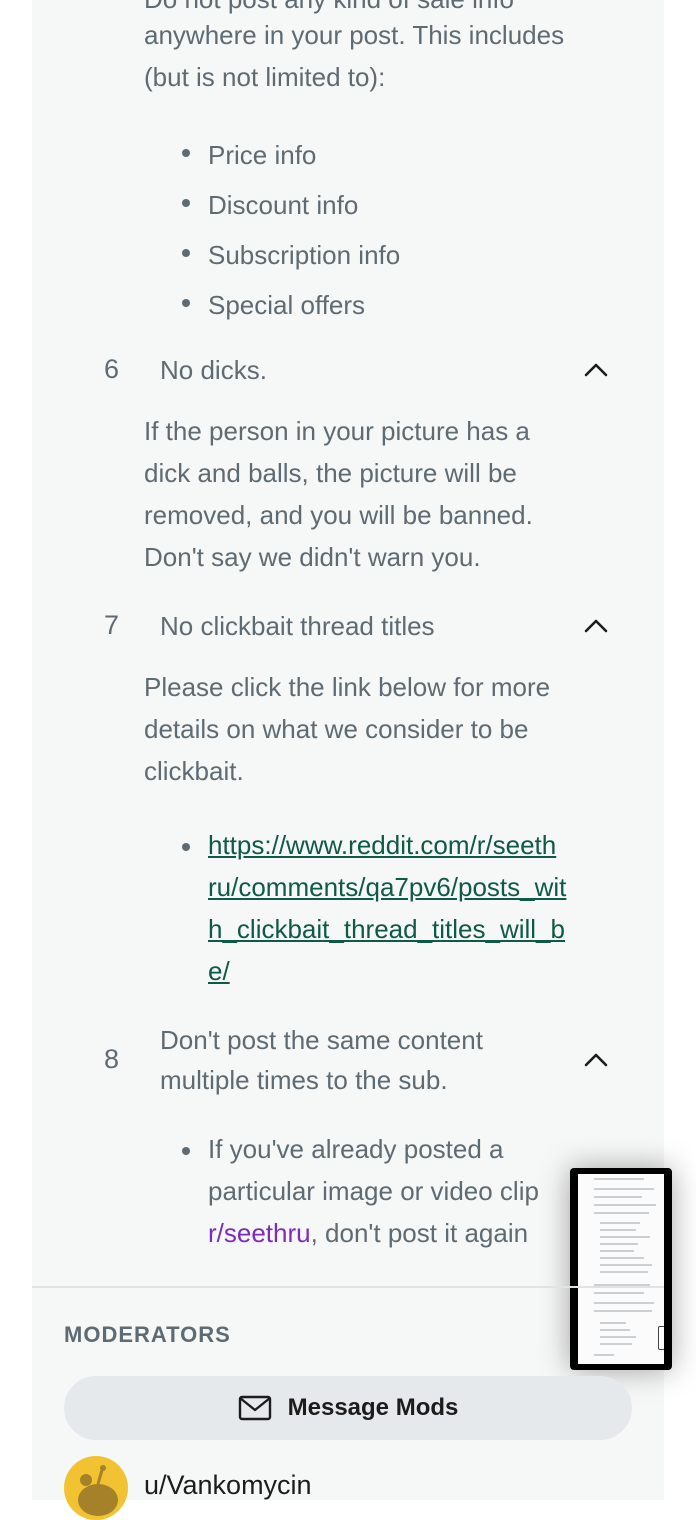 The width and height of the screenshot is (696, 1520). Describe the element at coordinates (254, 1408) in the screenshot. I see `mail-icon` at that location.